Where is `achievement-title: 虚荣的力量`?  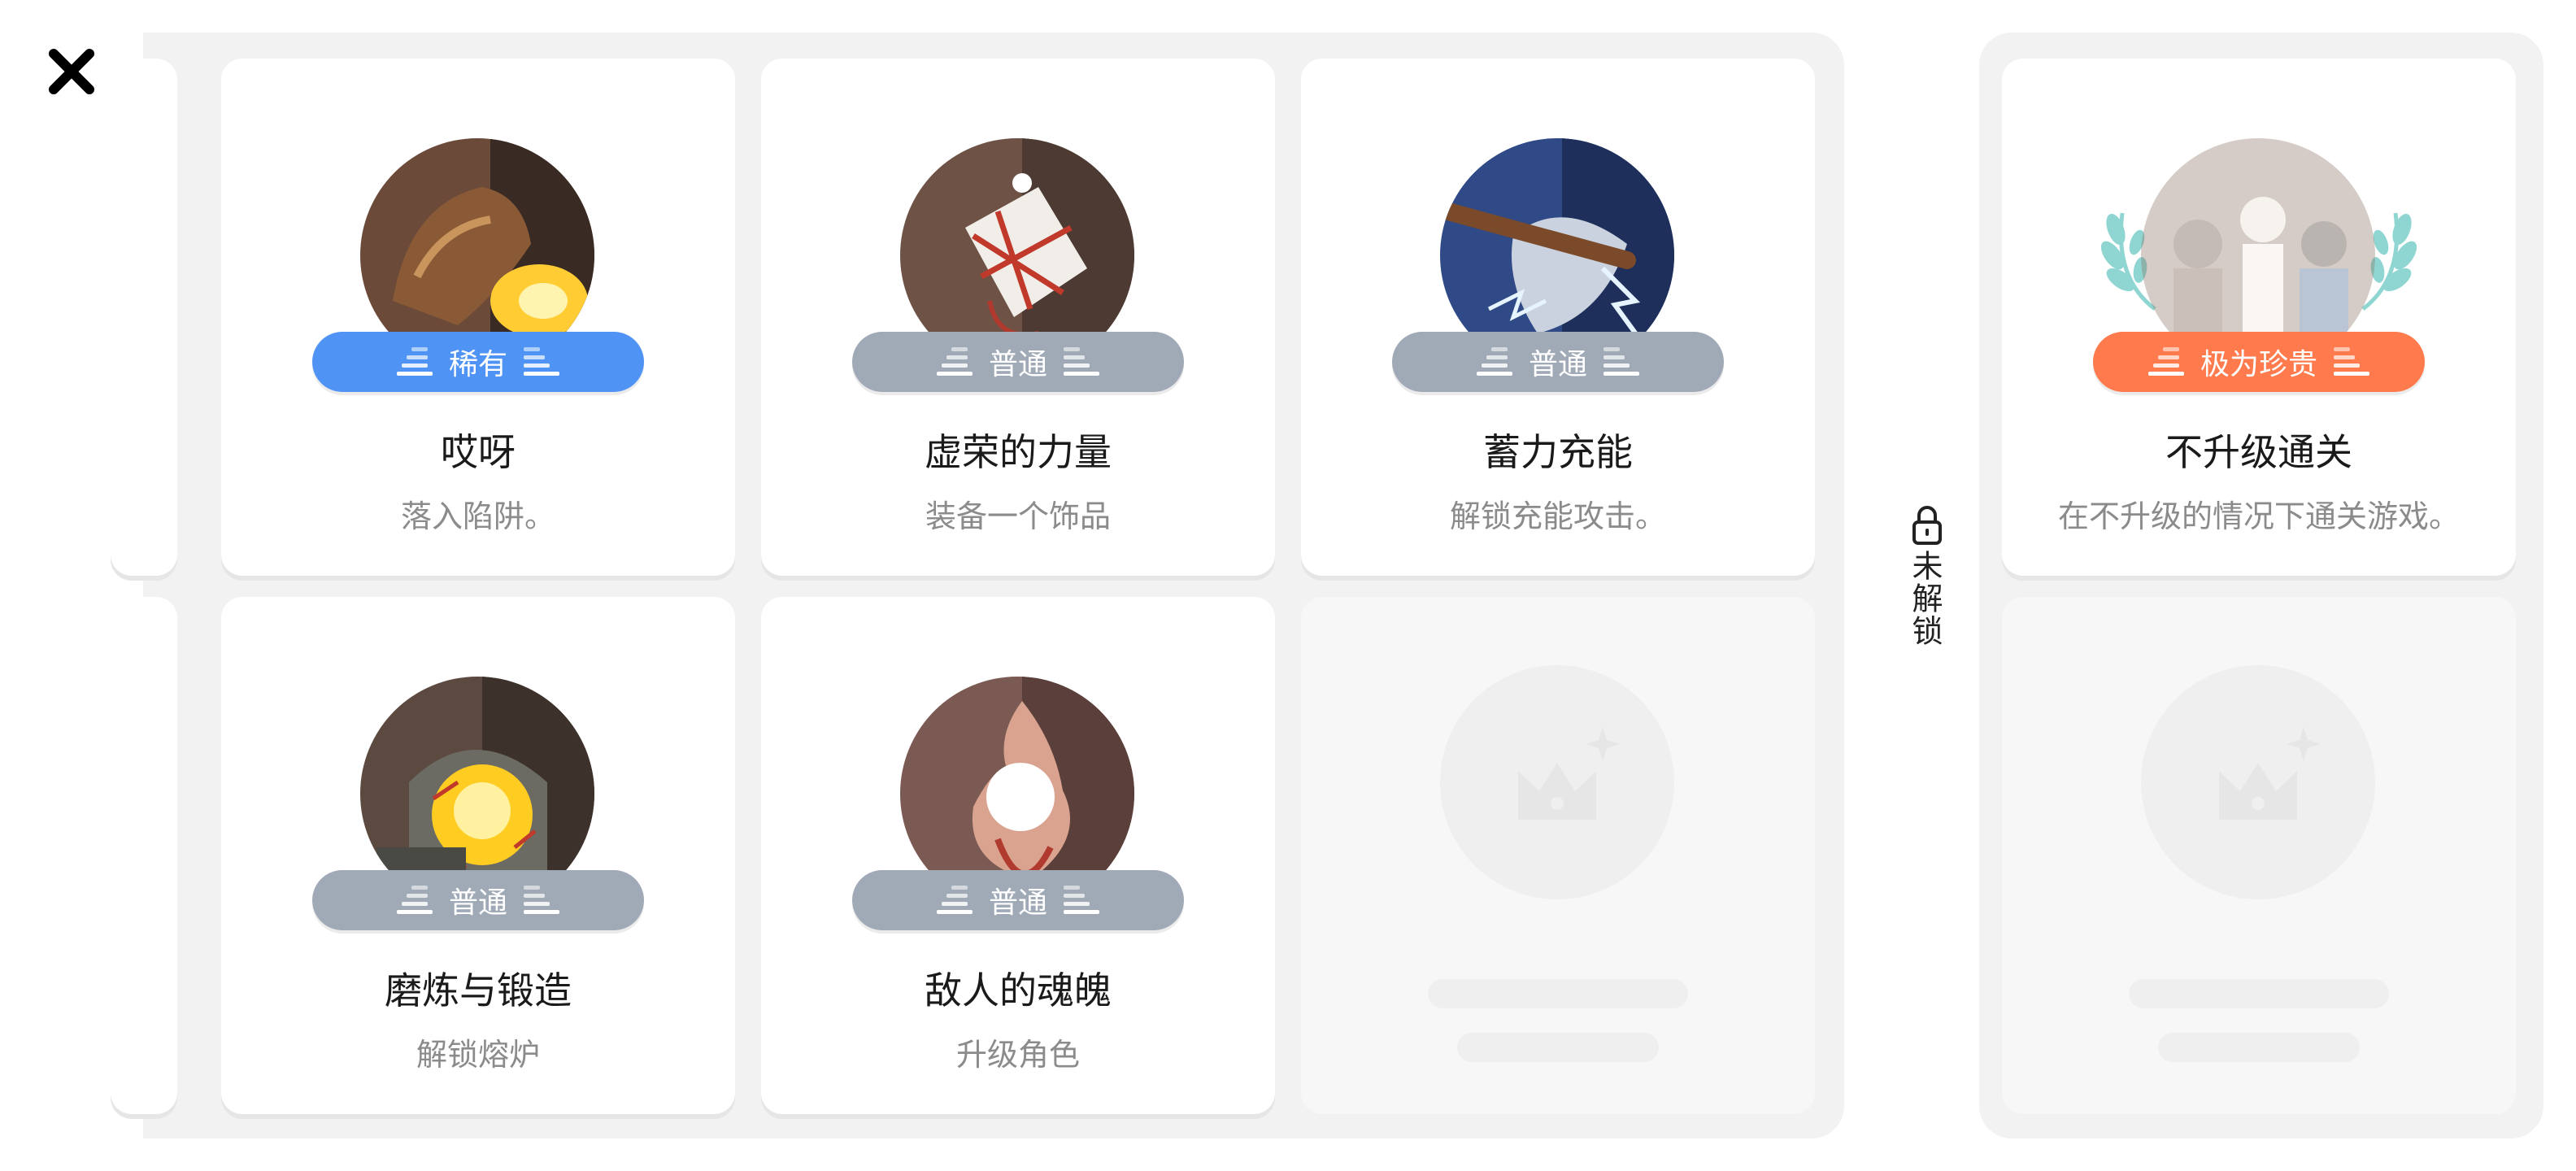
achievement-title: 虚荣的力量 is located at coordinates (1019, 452).